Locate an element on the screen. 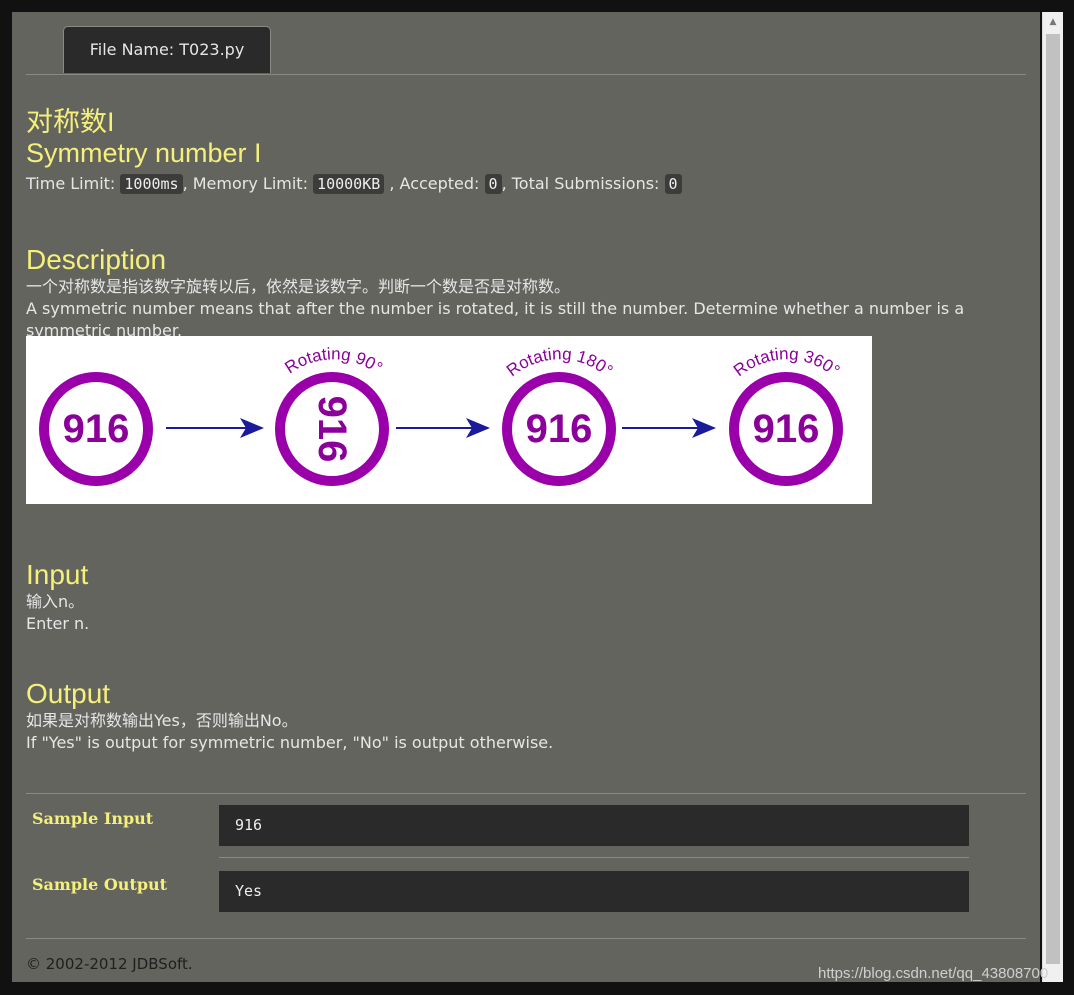  scroll-thumb is located at coordinates (1053, 499).